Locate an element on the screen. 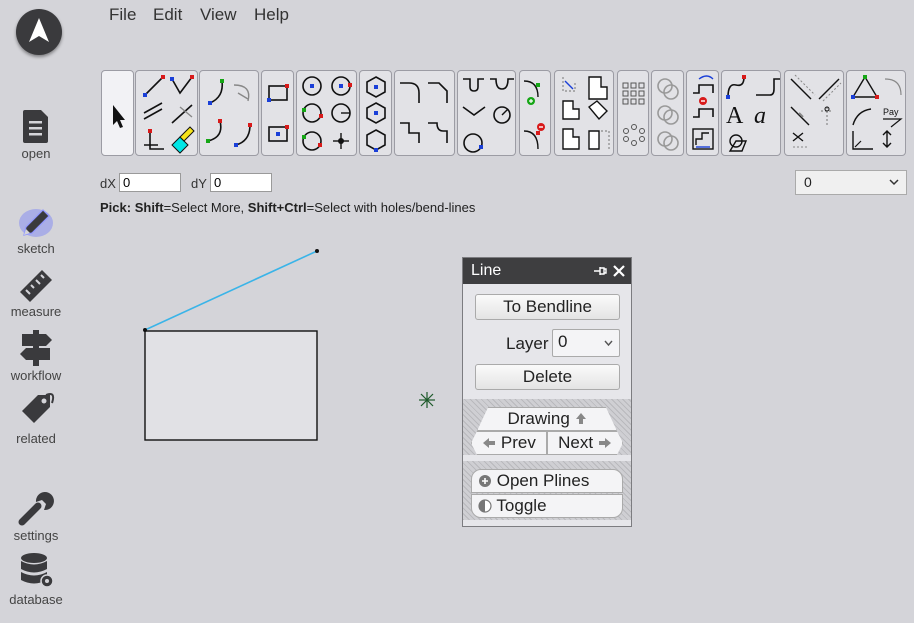 Image resolution: width=914 pixels, height=623 pixels. rectangle-tools-icon is located at coordinates (278, 113).